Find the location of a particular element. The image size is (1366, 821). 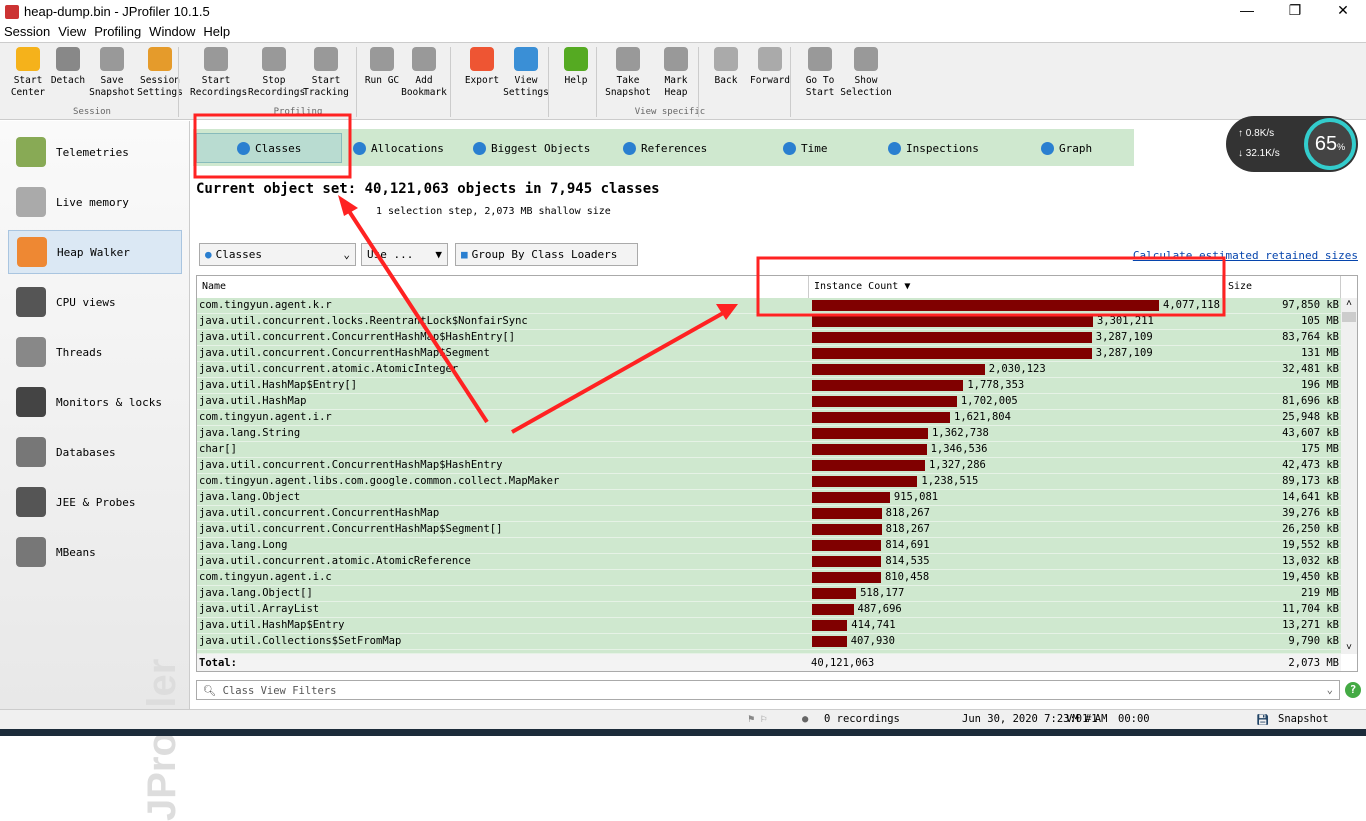

bookmark-icon: ⚑ ⚐ is located at coordinates (757, 719).